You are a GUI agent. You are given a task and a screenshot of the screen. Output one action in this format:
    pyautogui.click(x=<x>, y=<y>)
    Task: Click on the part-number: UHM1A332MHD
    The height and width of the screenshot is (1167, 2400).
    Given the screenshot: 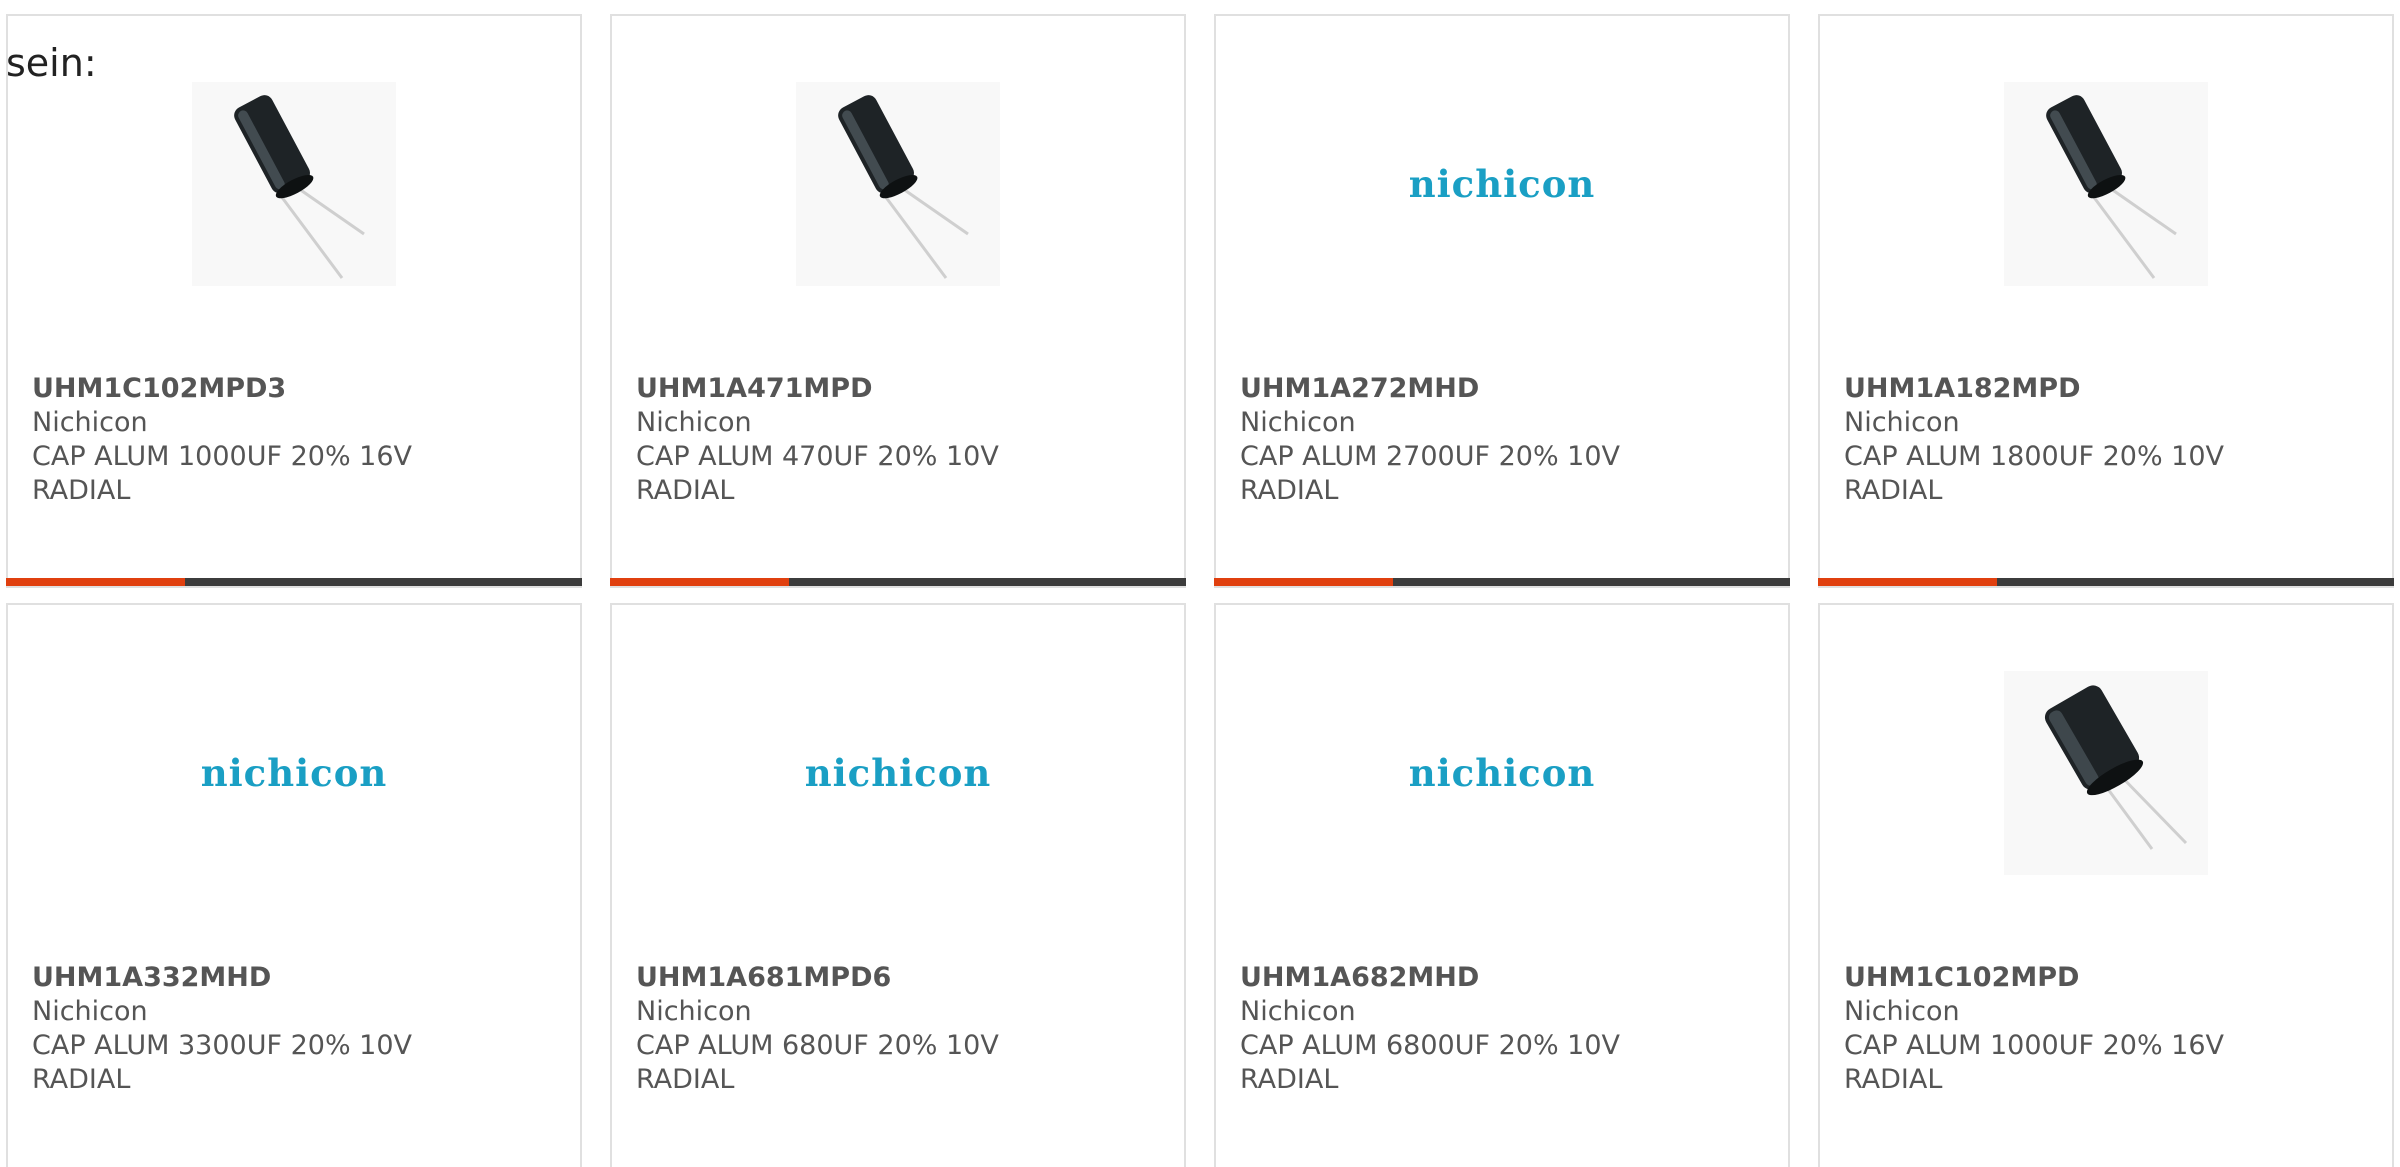 What is the action you would take?
    pyautogui.click(x=296, y=978)
    